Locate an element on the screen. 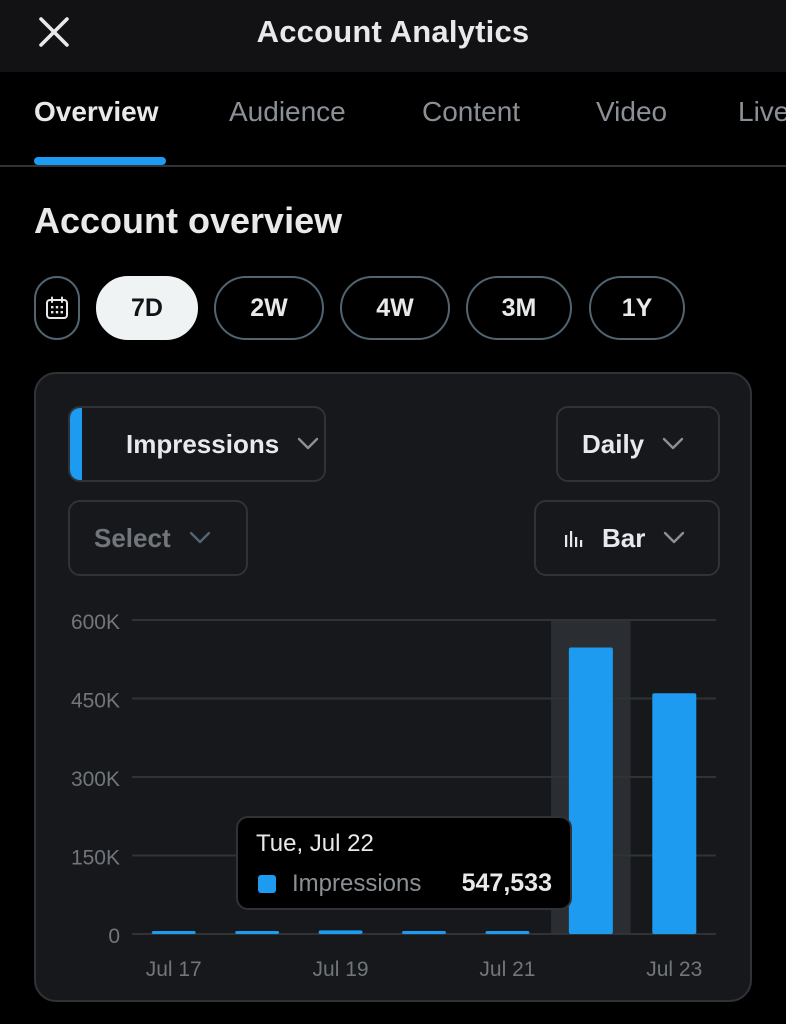 Image resolution: width=786 pixels, height=1024 pixels. y-tick-label: 150K is located at coordinates (95, 858).